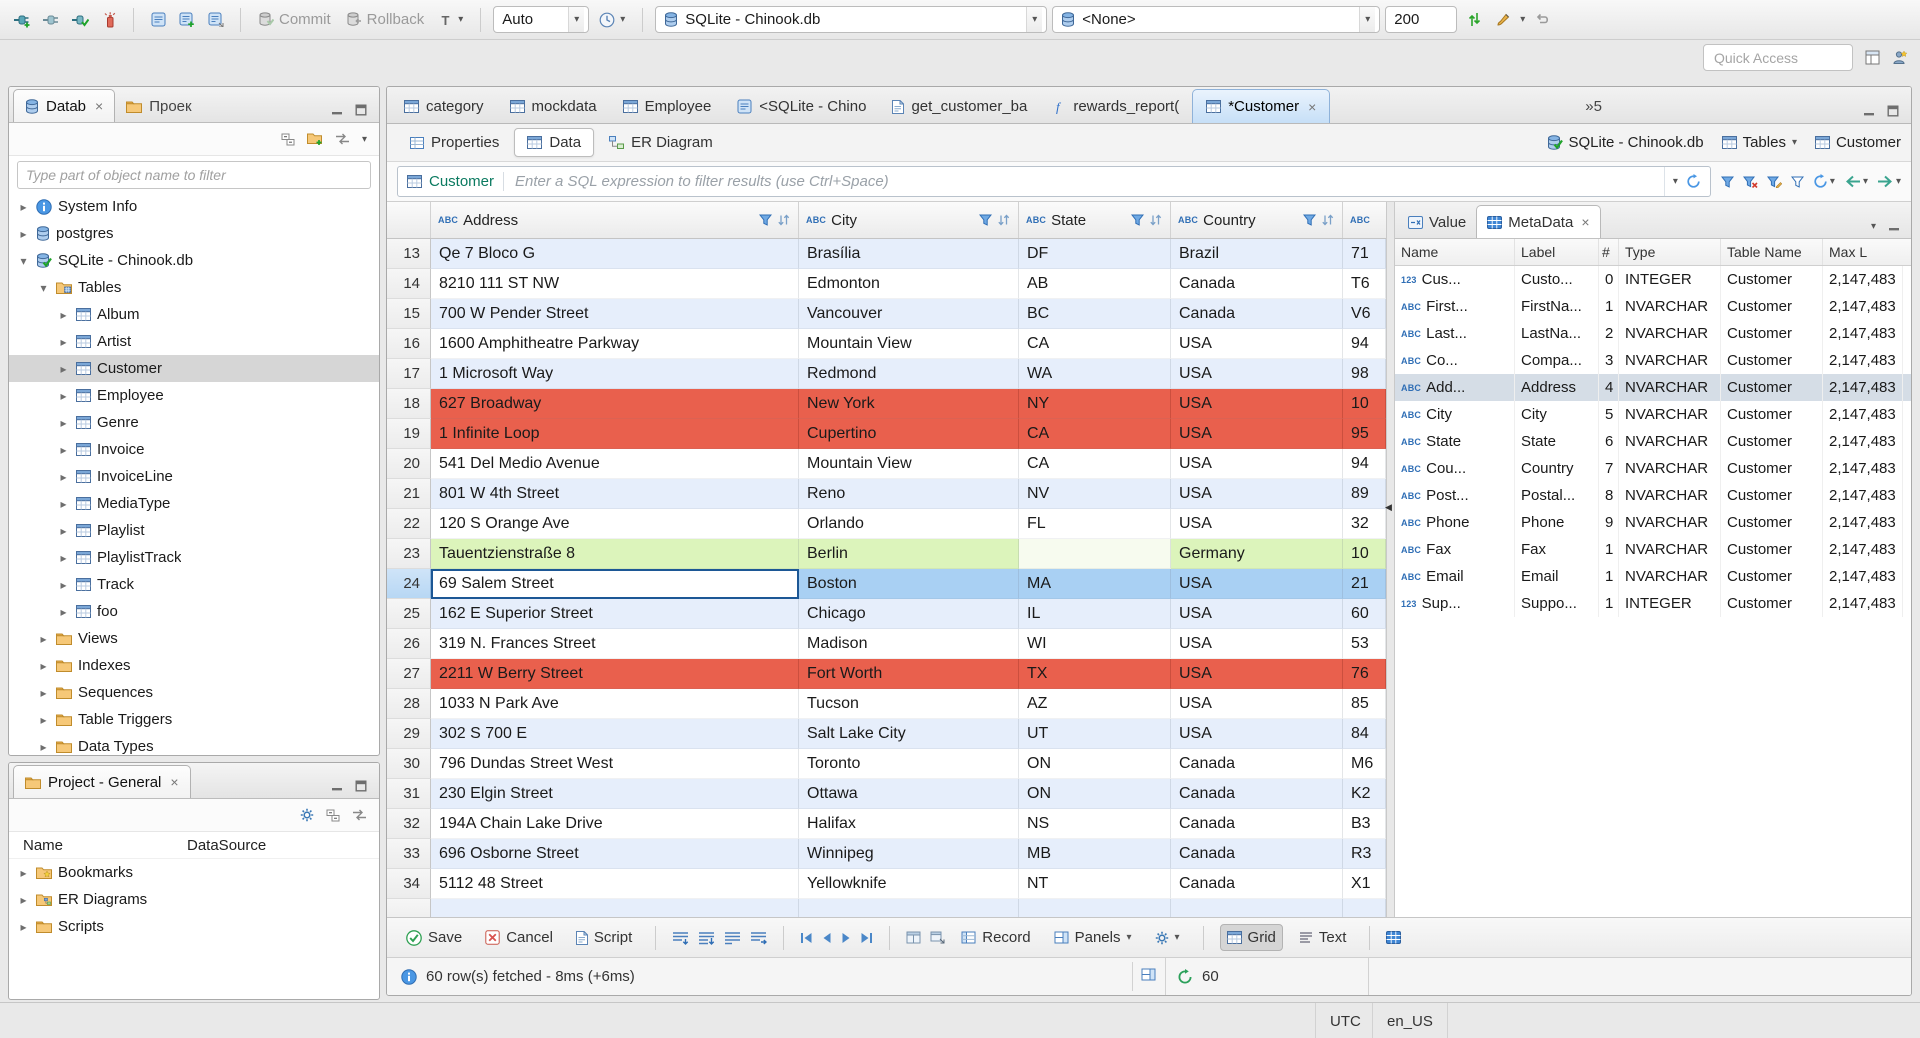  What do you see at coordinates (1084, 181) in the screenshot?
I see `filter-expression-input` at bounding box center [1084, 181].